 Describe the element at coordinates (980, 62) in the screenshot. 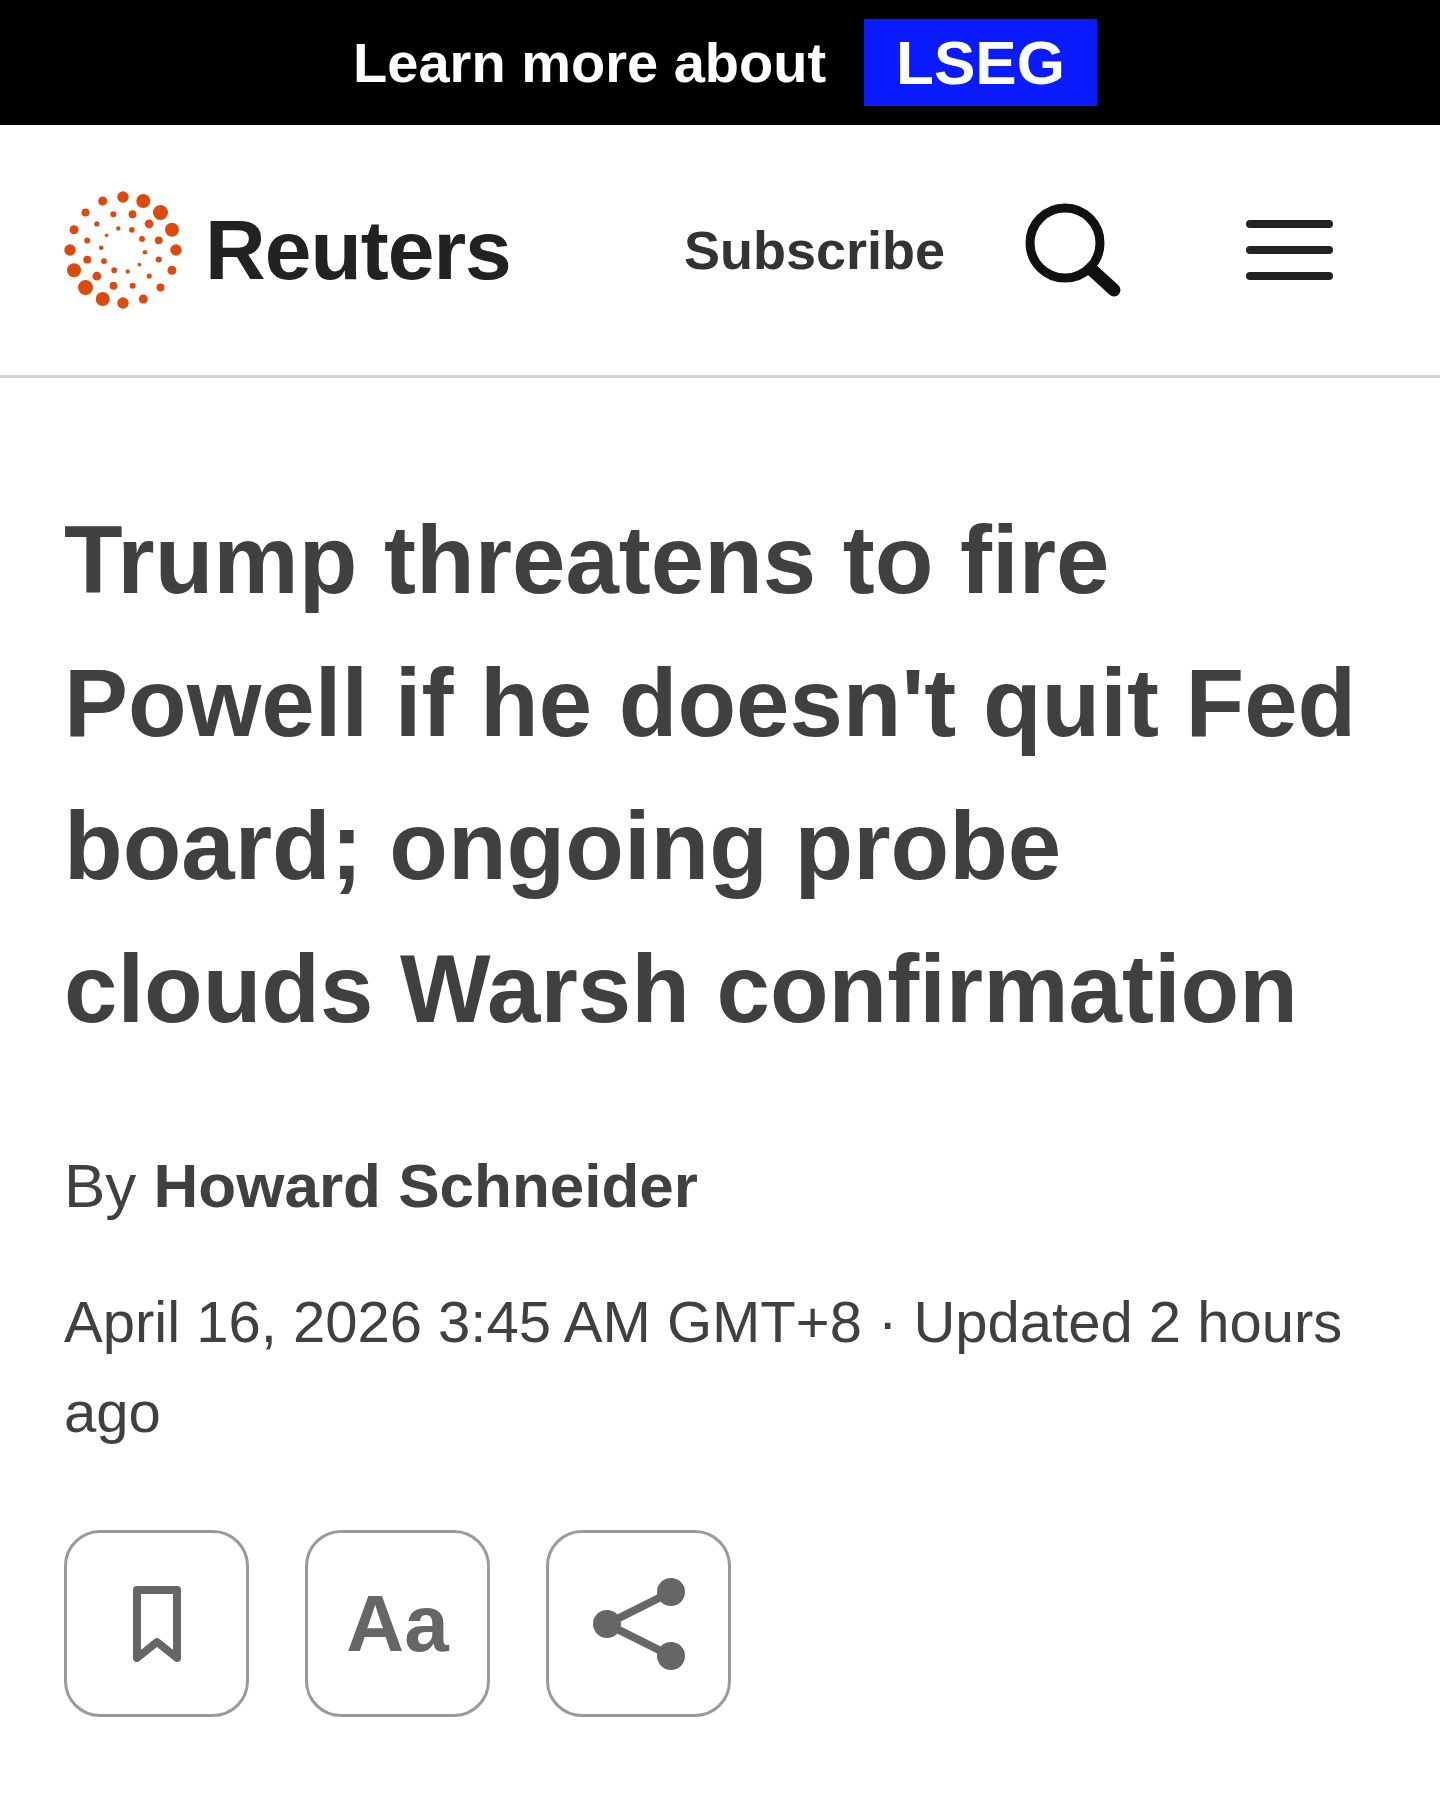

I see `brand-label: LSEG` at that location.